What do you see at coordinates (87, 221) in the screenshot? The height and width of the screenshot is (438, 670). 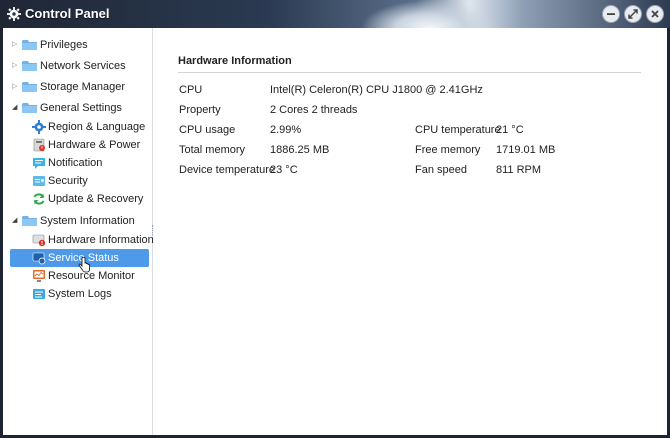 I see `sidebar-item-label: System Information` at bounding box center [87, 221].